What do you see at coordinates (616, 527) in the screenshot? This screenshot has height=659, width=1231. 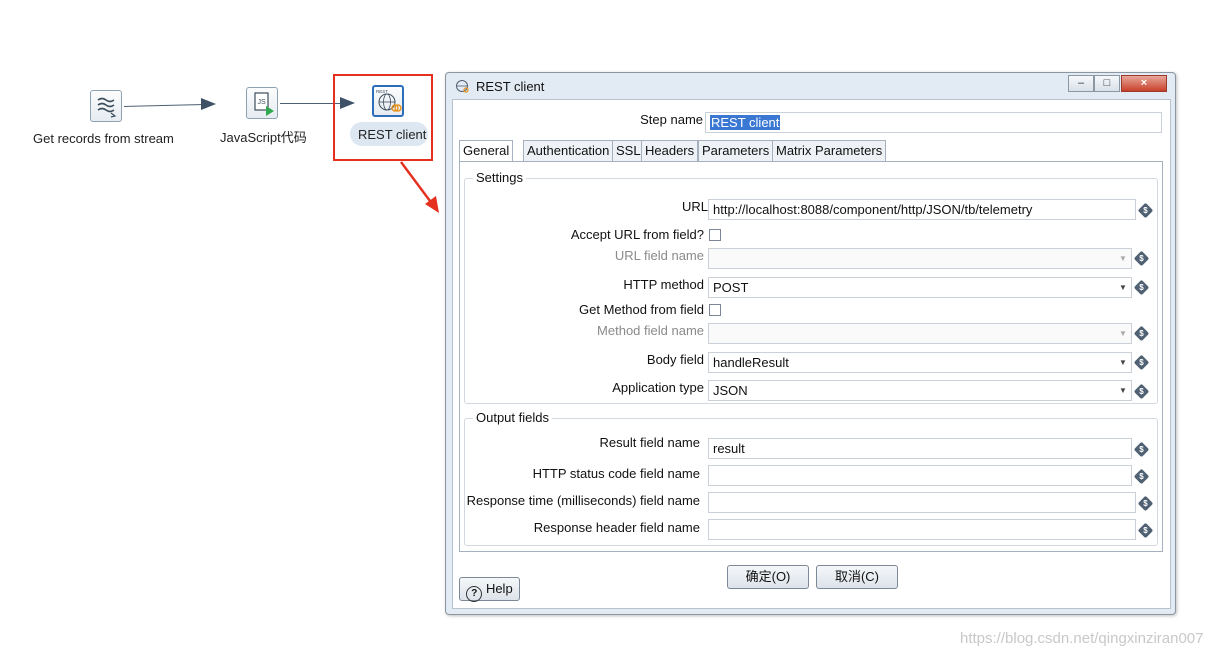 I see `response-header-field-label: Response header field name` at bounding box center [616, 527].